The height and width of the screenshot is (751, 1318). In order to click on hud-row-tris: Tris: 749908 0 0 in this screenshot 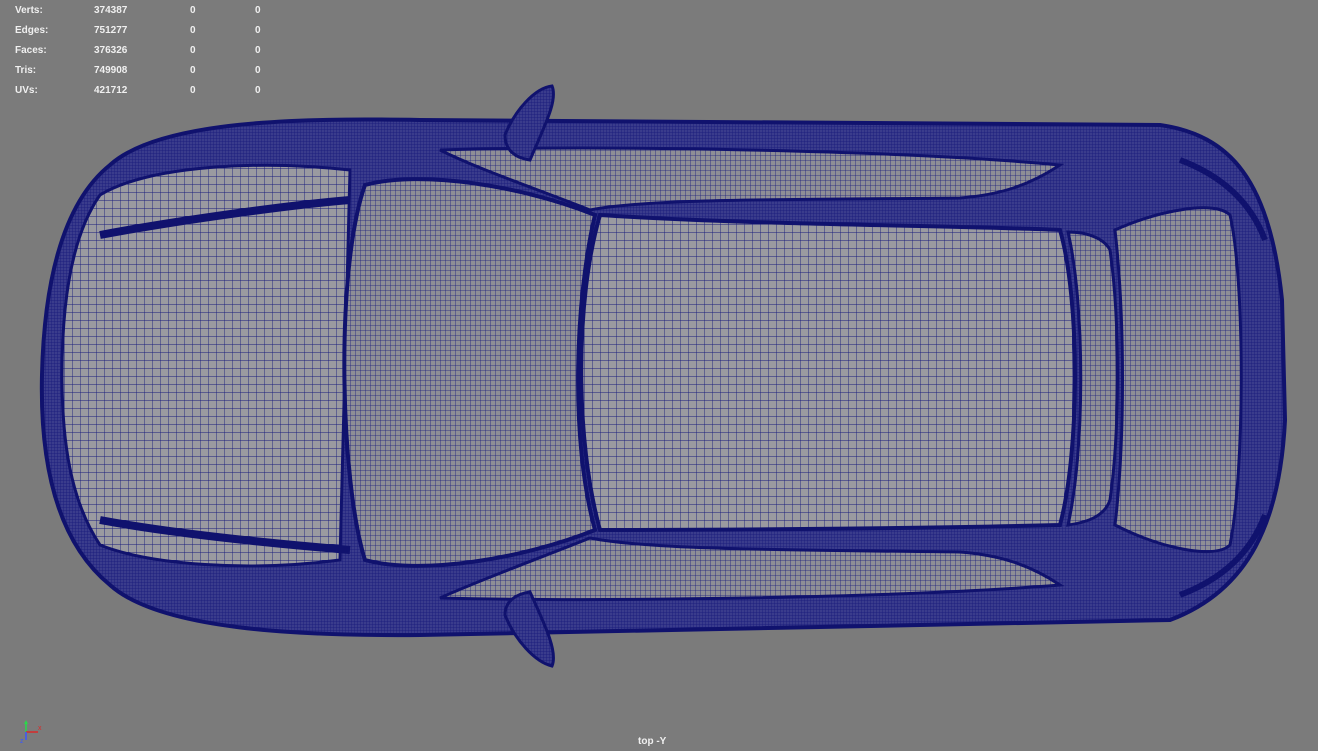, I will do `click(145, 71)`.